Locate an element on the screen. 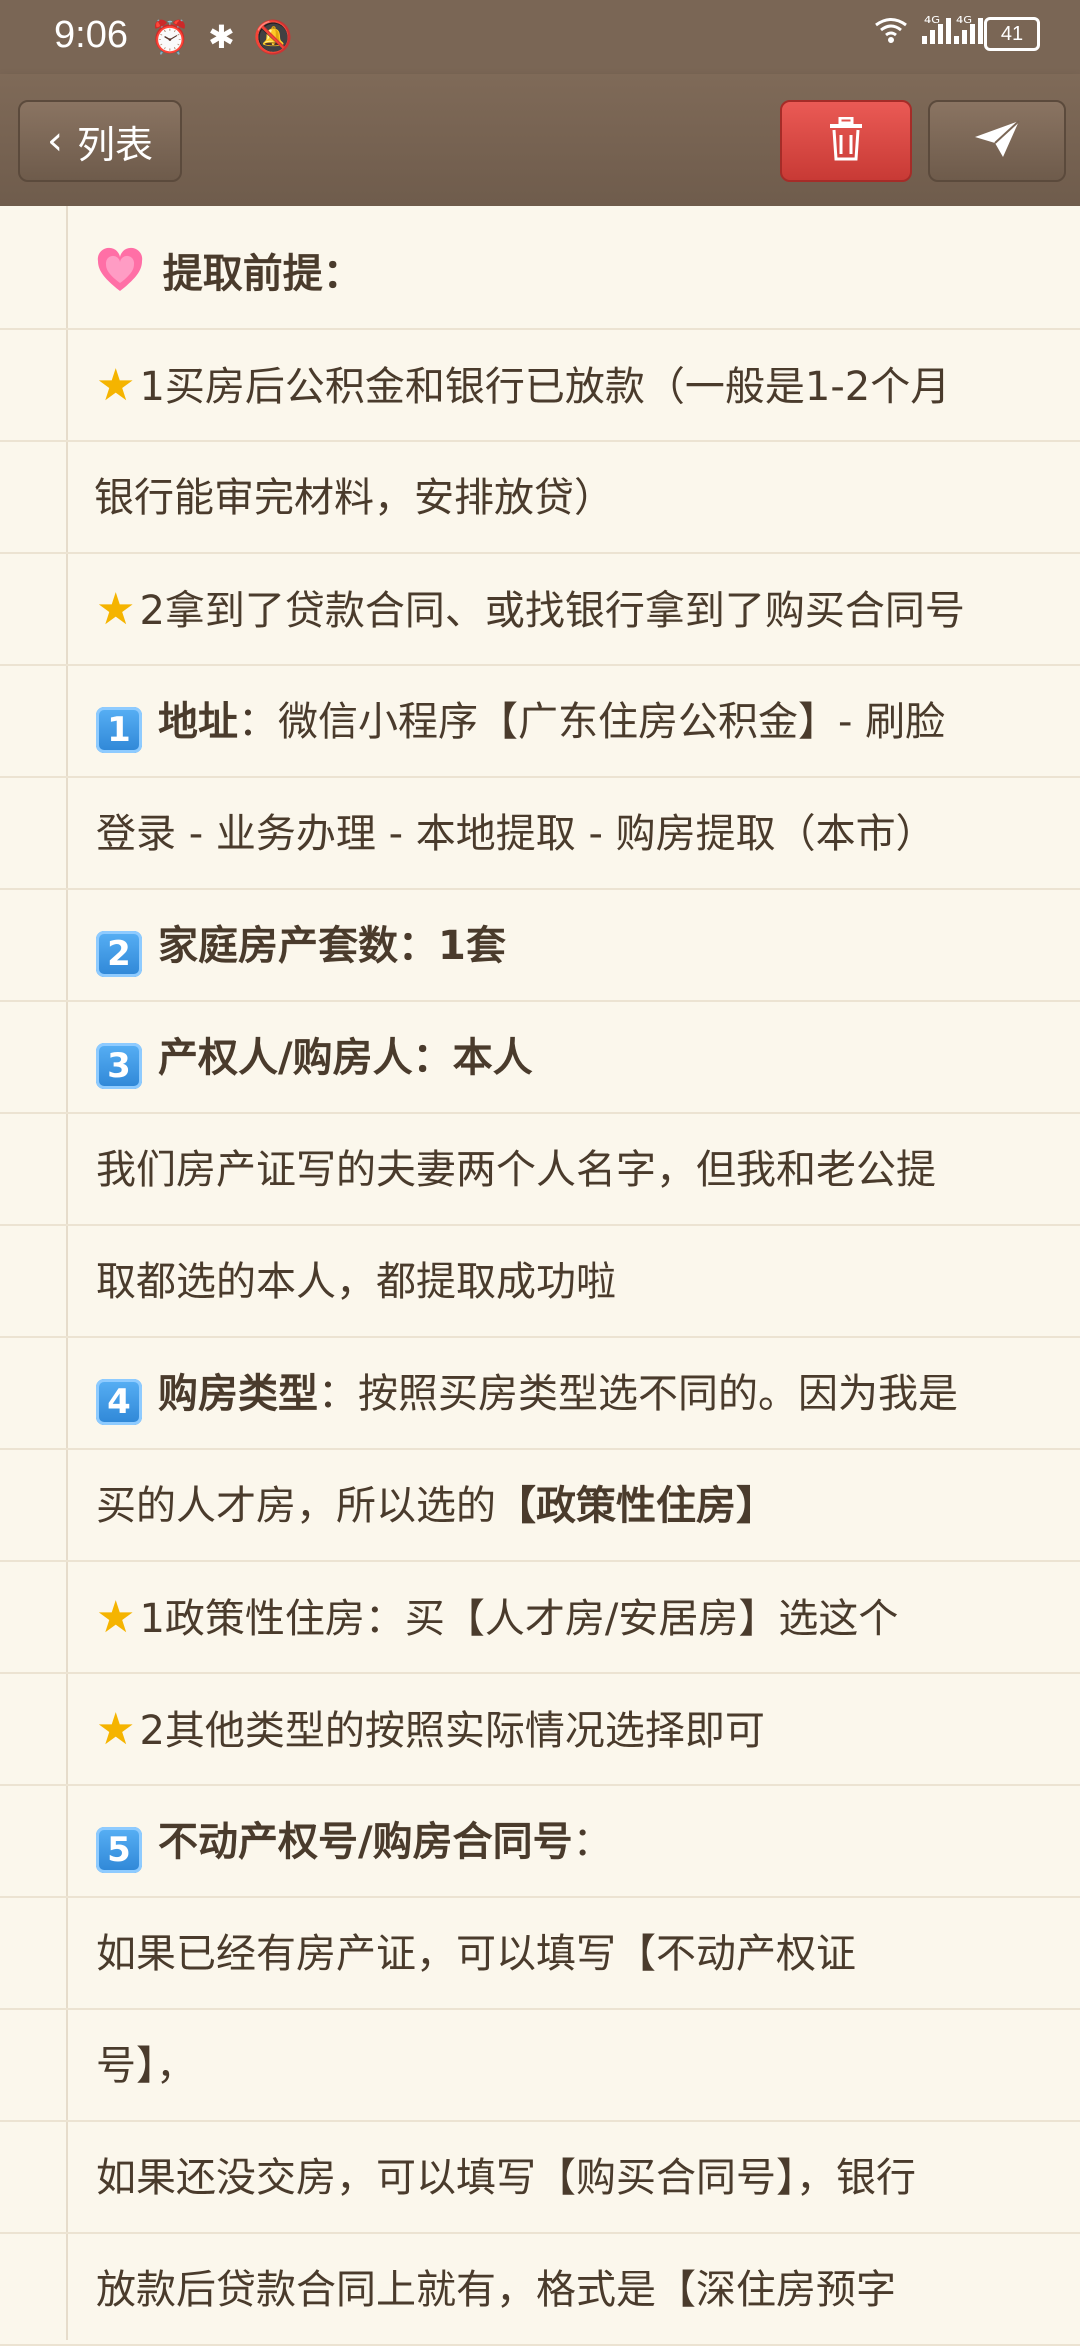 This screenshot has height=2346, width=1080. note-line: 如果还没交房，可以填写【购买合同号】，银行 is located at coordinates (540, 2178).